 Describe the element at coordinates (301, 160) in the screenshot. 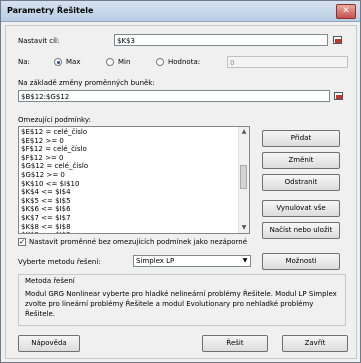

I see `change-constraint-button: Změnit` at that location.